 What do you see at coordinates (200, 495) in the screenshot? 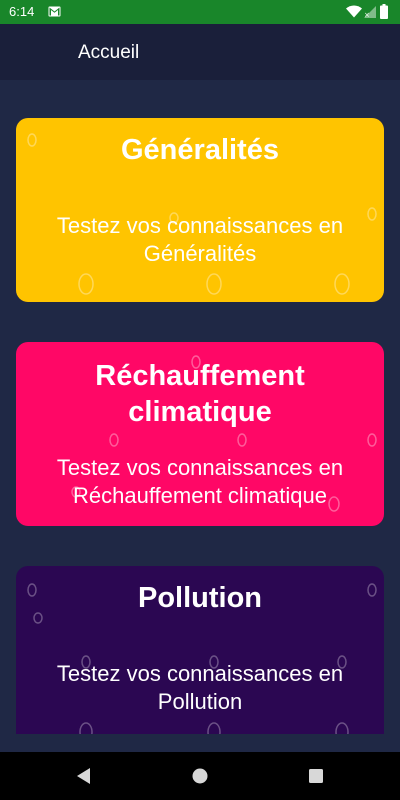
I see `card-description-line: Réchauffement climatique` at bounding box center [200, 495].